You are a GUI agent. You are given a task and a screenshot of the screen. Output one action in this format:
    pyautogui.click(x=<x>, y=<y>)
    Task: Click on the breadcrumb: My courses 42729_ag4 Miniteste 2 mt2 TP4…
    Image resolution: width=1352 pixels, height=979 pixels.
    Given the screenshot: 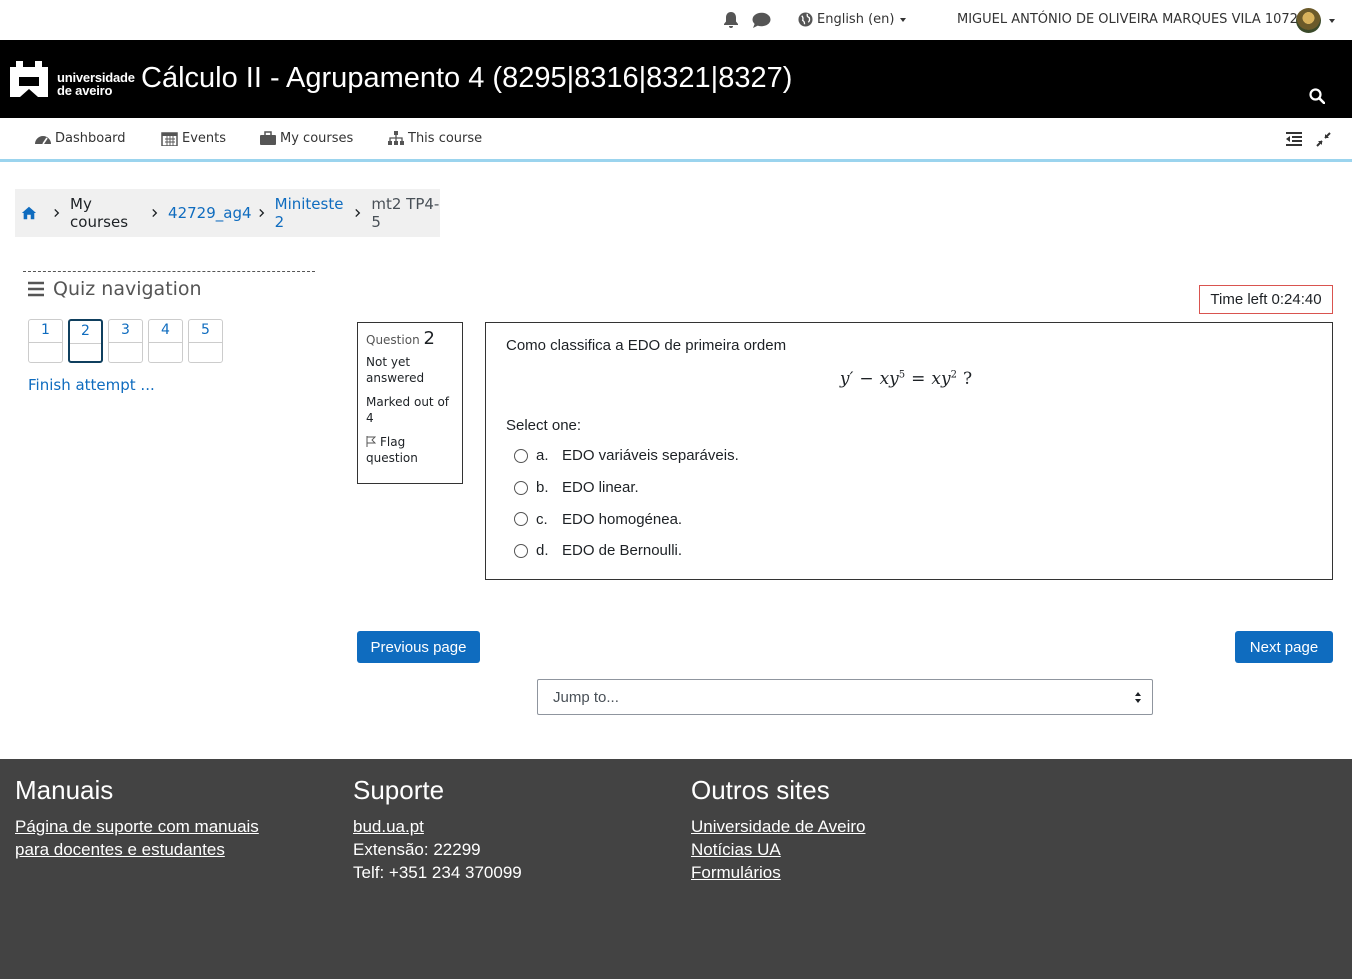 What is the action you would take?
    pyautogui.click(x=227, y=213)
    